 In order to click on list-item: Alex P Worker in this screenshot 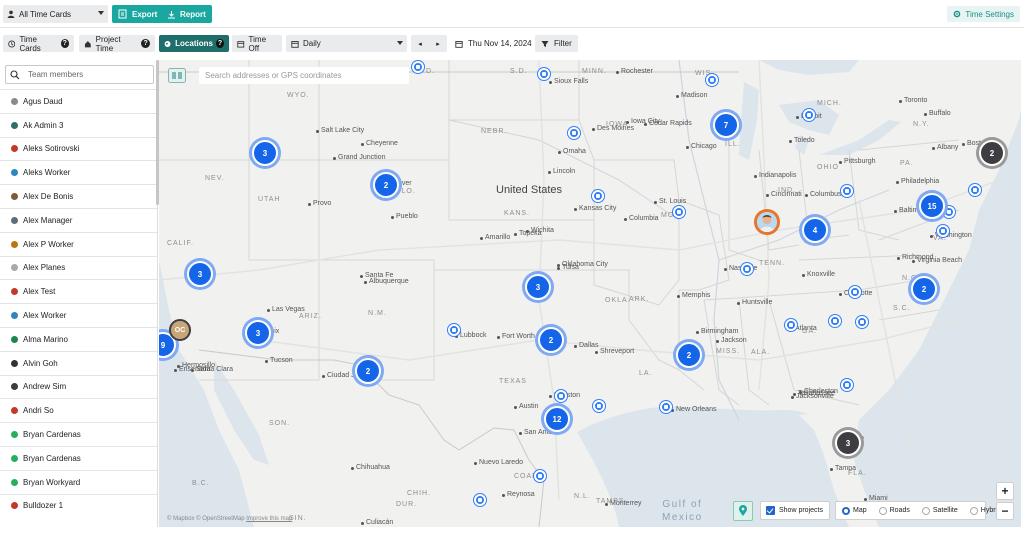, I will do `click(78, 243)`.